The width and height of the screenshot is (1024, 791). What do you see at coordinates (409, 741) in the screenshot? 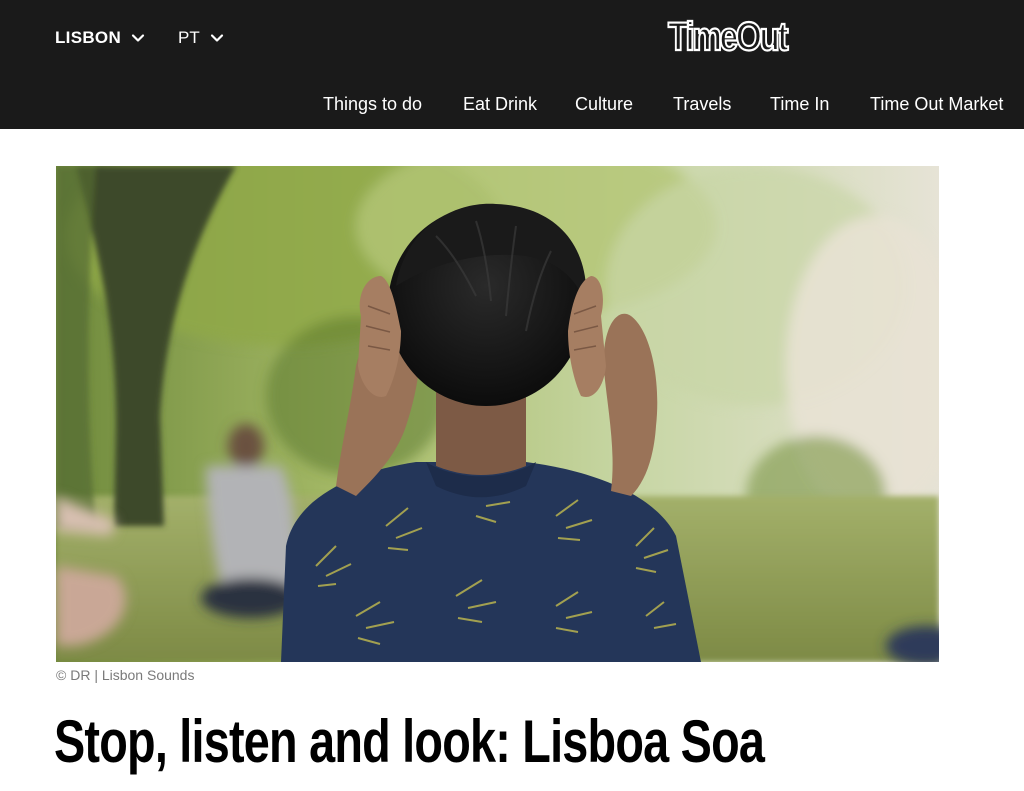
I see `article-title: Stop, listen and look: Lisboa Soa` at bounding box center [409, 741].